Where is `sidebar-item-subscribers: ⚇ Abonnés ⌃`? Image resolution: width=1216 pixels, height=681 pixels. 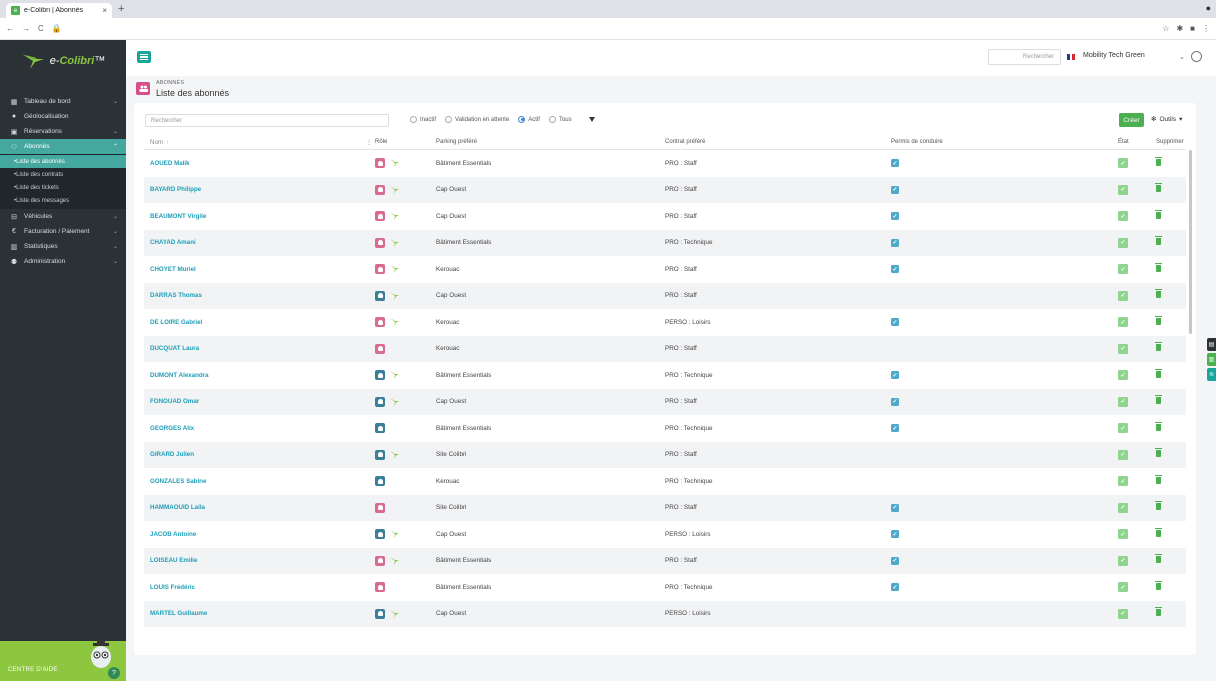 sidebar-item-subscribers: ⚇ Abonnés ⌃ is located at coordinates (63, 146).